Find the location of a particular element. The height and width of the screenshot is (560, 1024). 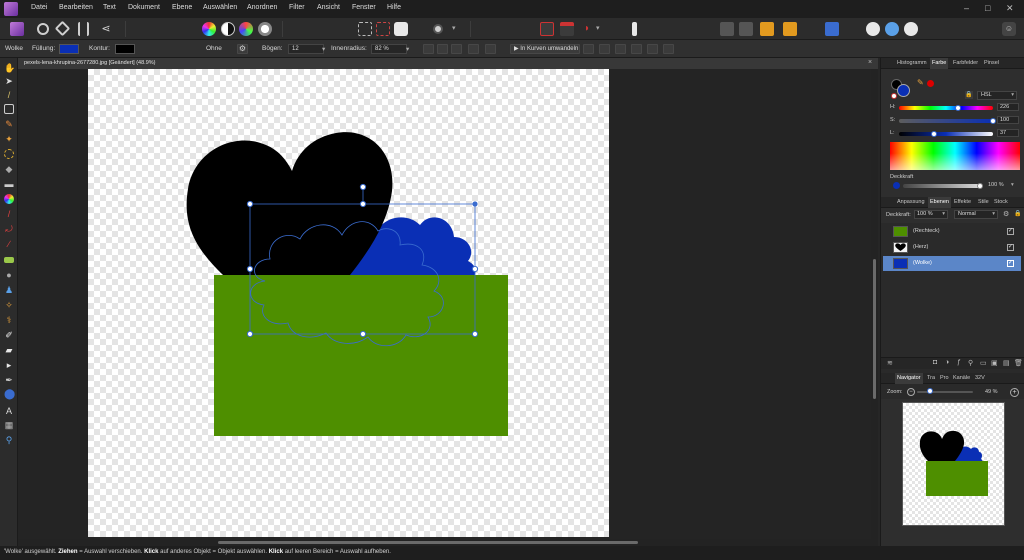

layer-row-wolke: (Wolke) ✓ is located at coordinates (952, 263).